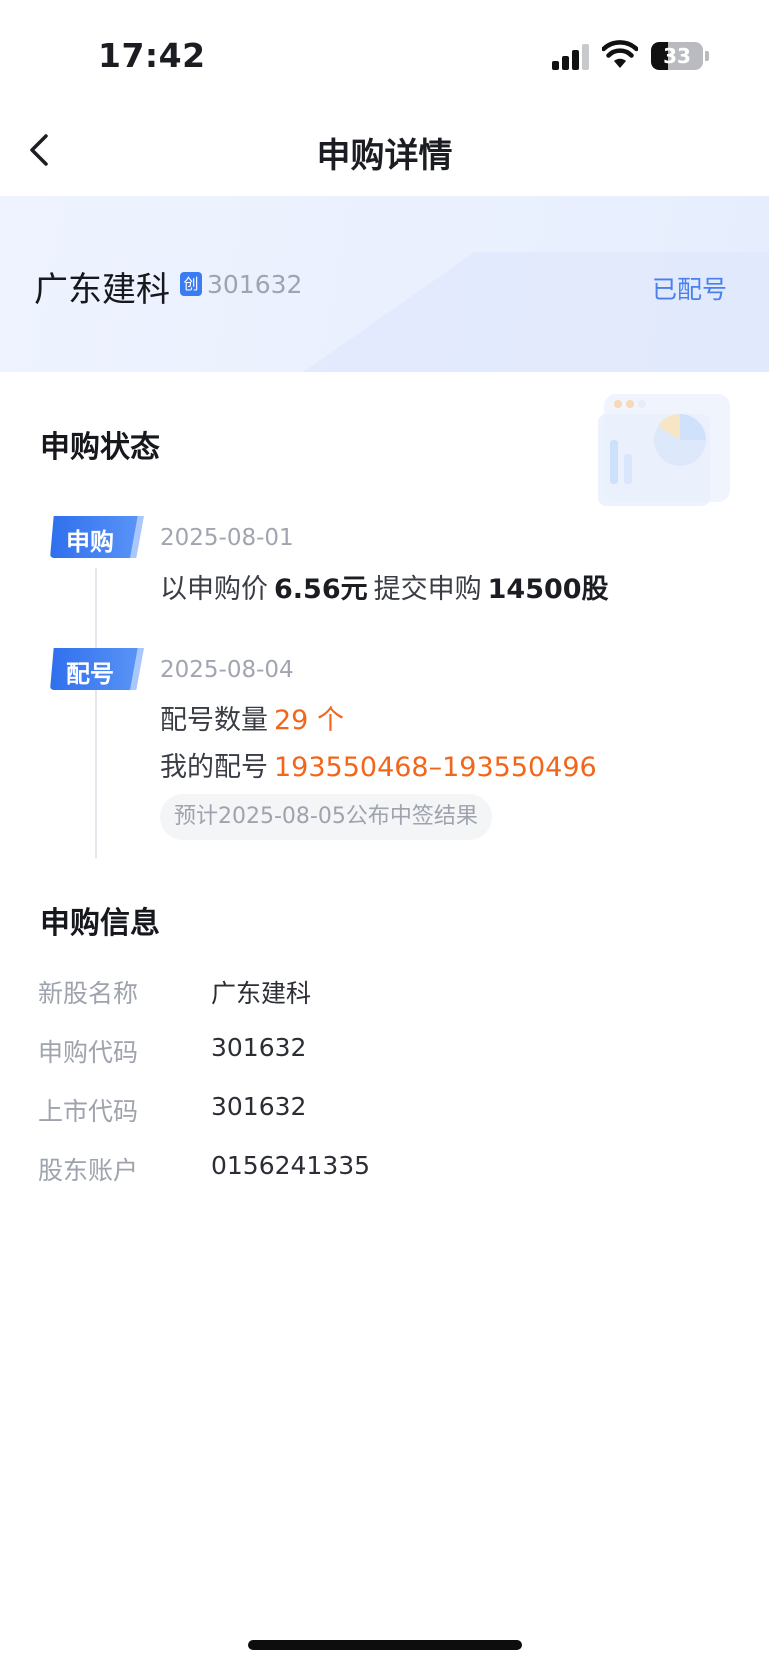  What do you see at coordinates (227, 670) in the screenshot?
I see `allocation-date: 2025-08-04` at bounding box center [227, 670].